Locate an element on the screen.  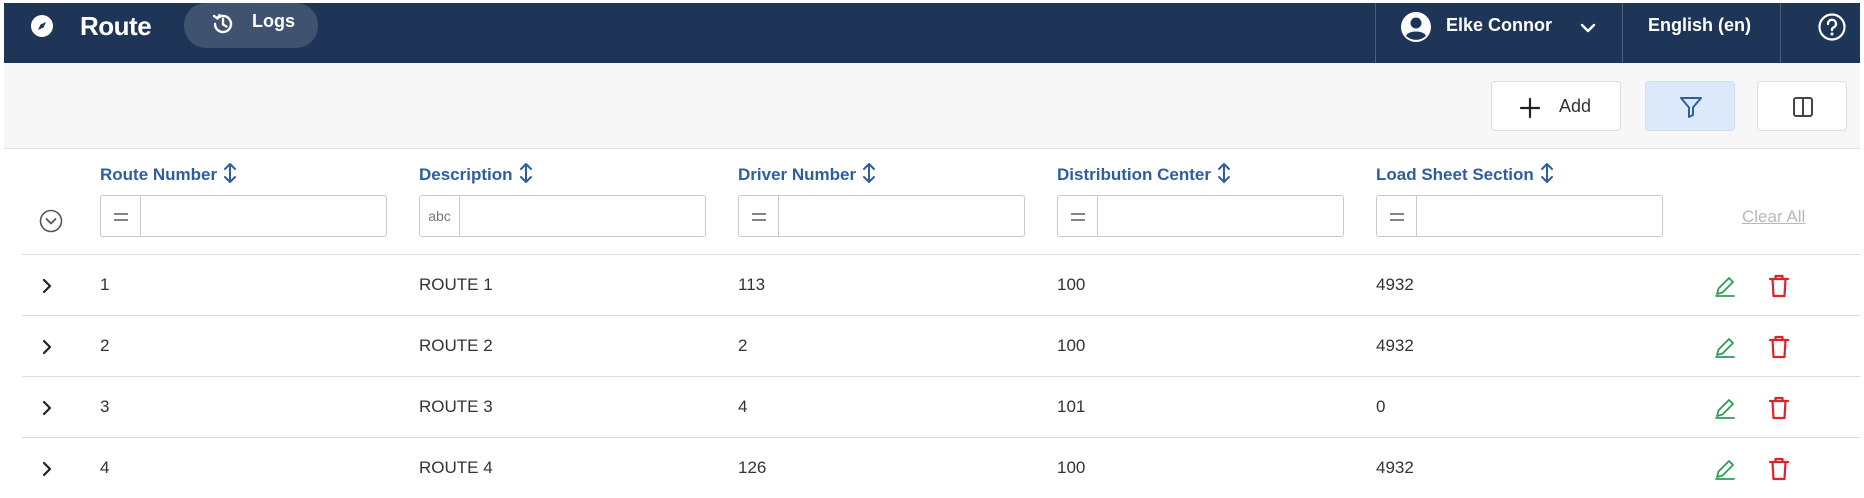
language-selector: English (en) is located at coordinates (1699, 25).